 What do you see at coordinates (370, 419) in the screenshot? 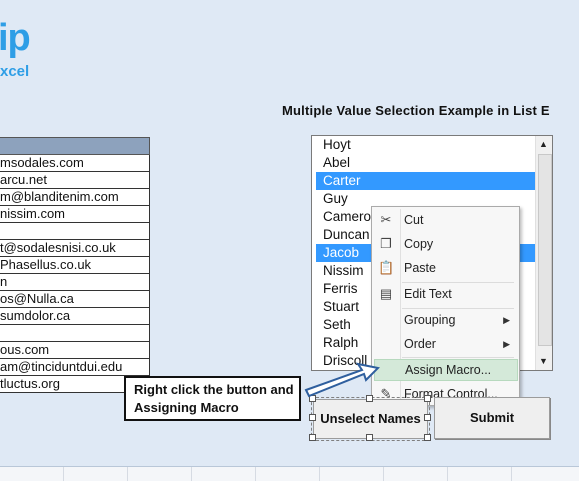
I see `unselect-names-button: Unselect Names` at bounding box center [370, 419].